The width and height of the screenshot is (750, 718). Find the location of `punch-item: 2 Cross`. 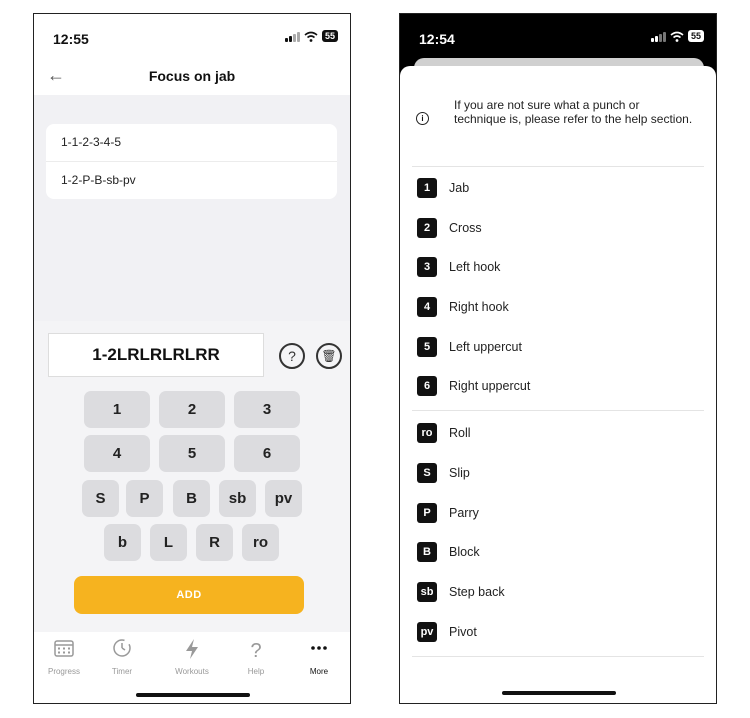

punch-item: 2 Cross is located at coordinates (449, 228).